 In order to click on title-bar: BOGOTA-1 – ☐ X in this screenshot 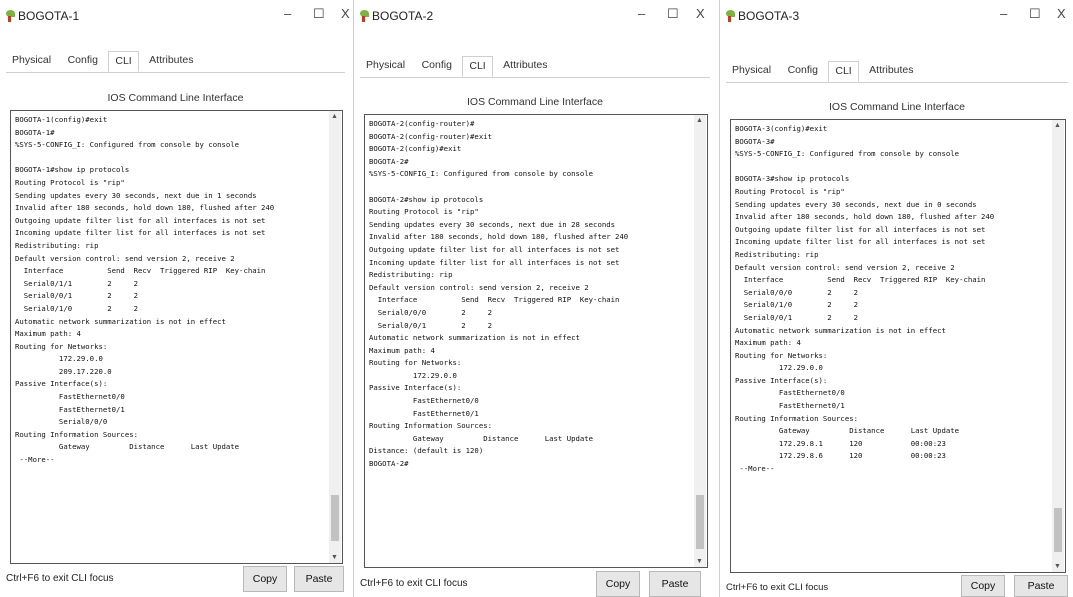, I will do `click(175, 16)`.